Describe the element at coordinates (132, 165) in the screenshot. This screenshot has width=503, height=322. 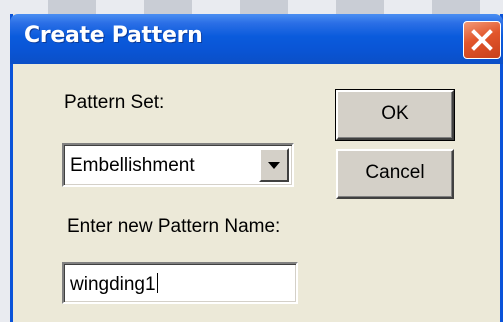
I see `pattern-set-selected: Embellishment` at that location.